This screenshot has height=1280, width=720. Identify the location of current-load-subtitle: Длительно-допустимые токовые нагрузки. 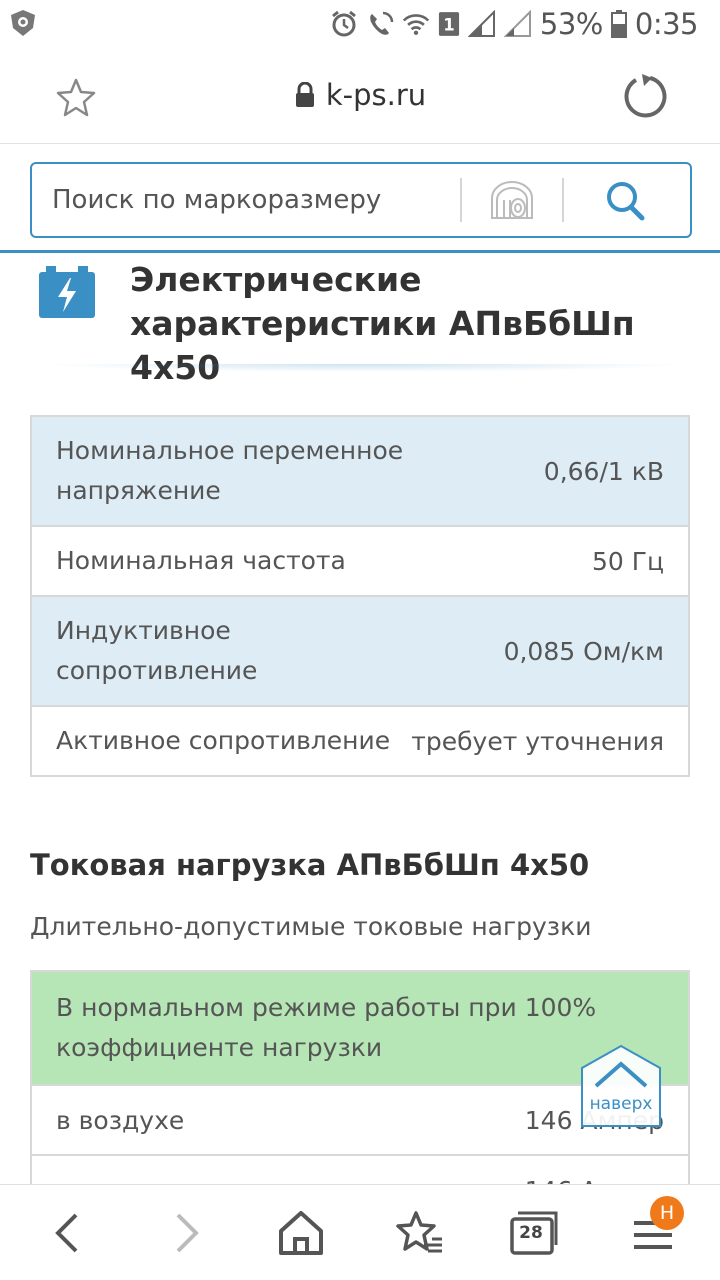
(311, 926).